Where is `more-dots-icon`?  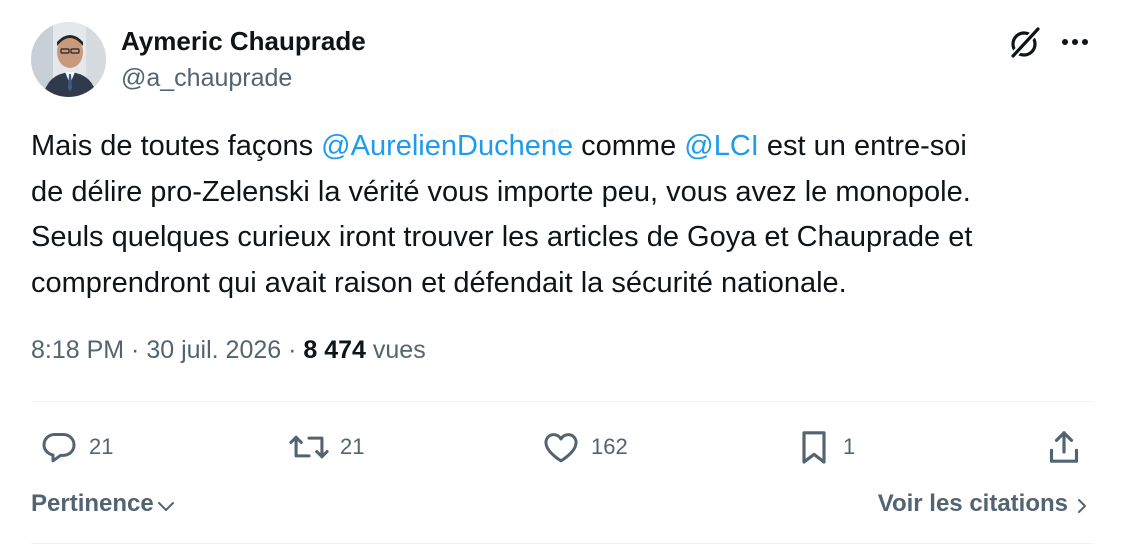 more-dots-icon is located at coordinates (1075, 42).